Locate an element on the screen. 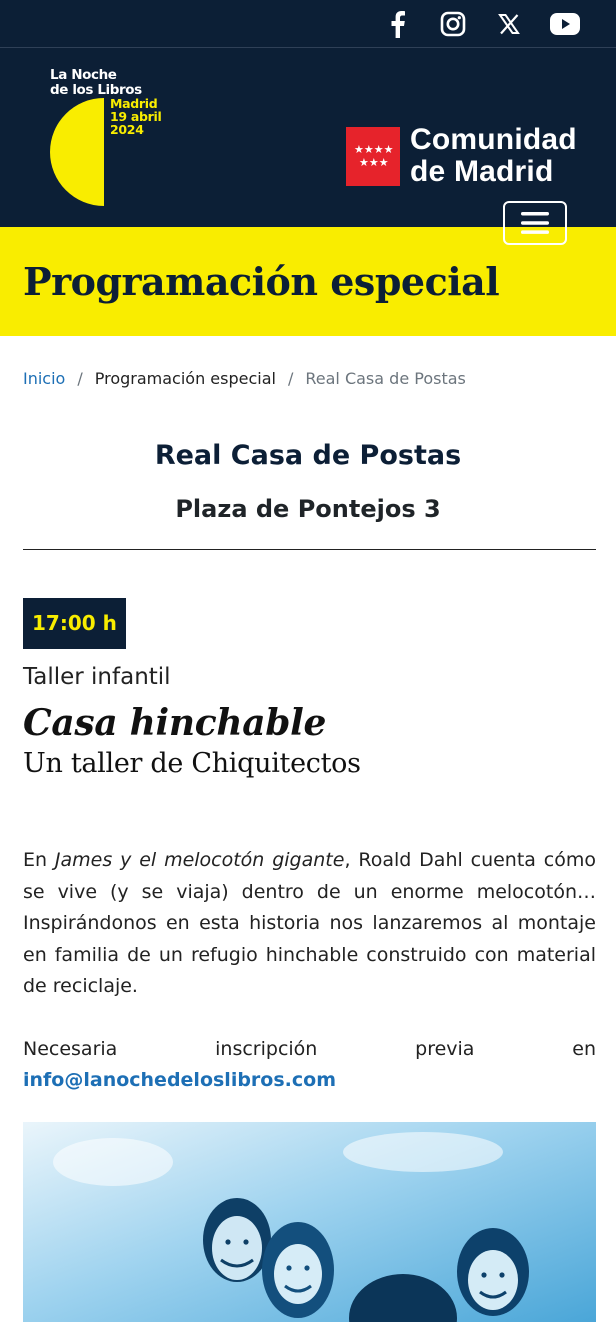 This screenshot has height=1326, width=616. hamburger-icon is located at coordinates (535, 223).